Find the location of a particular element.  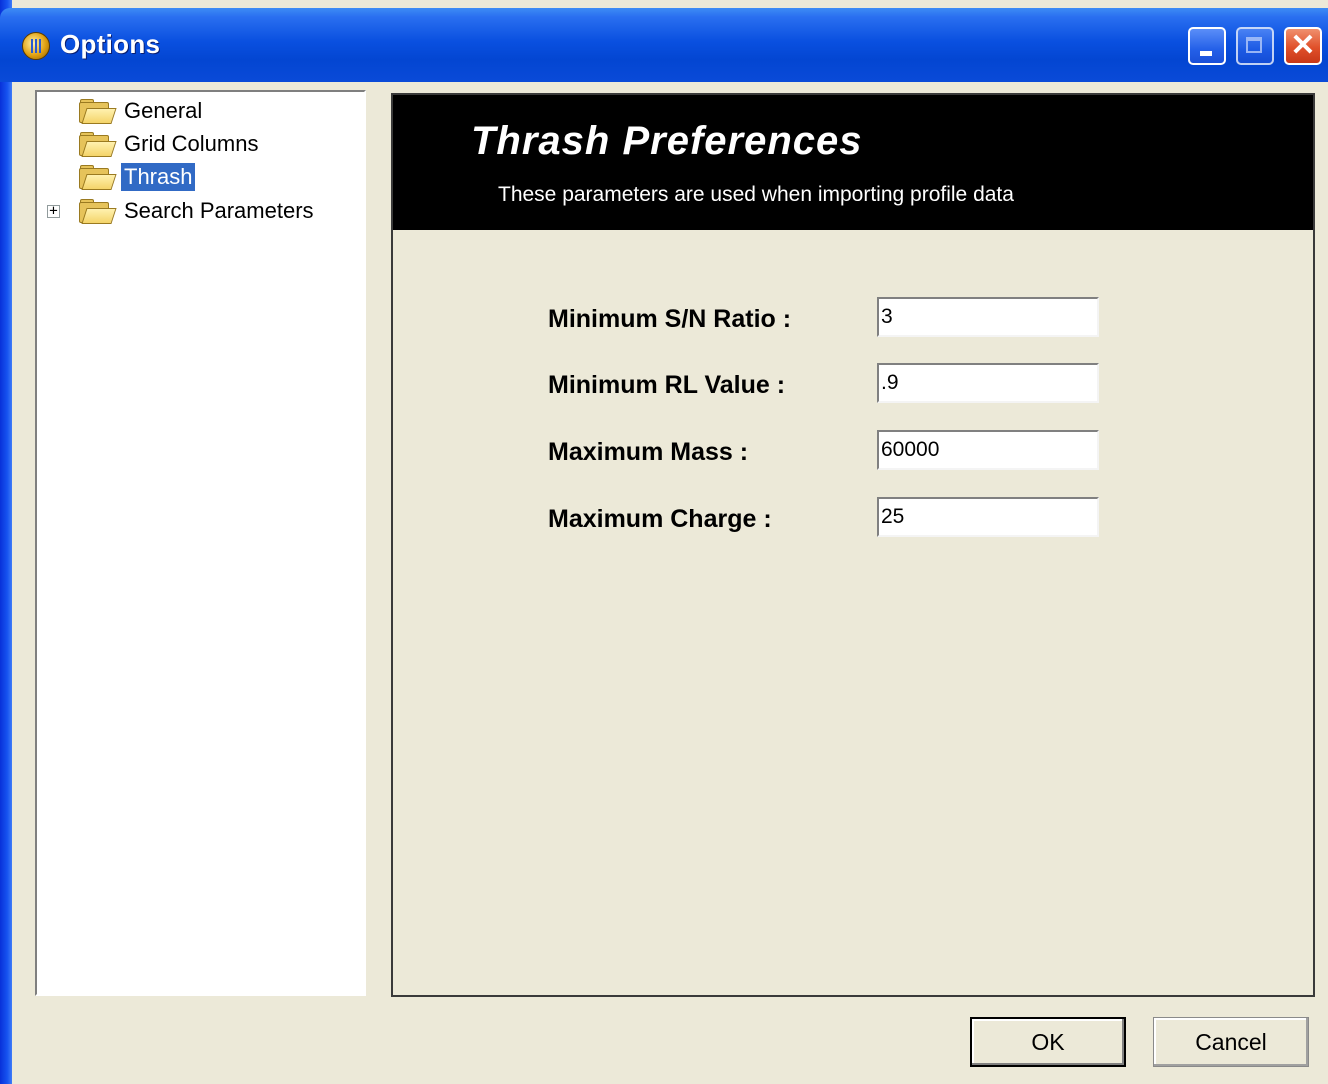

tree-item-label: General is located at coordinates (163, 110).